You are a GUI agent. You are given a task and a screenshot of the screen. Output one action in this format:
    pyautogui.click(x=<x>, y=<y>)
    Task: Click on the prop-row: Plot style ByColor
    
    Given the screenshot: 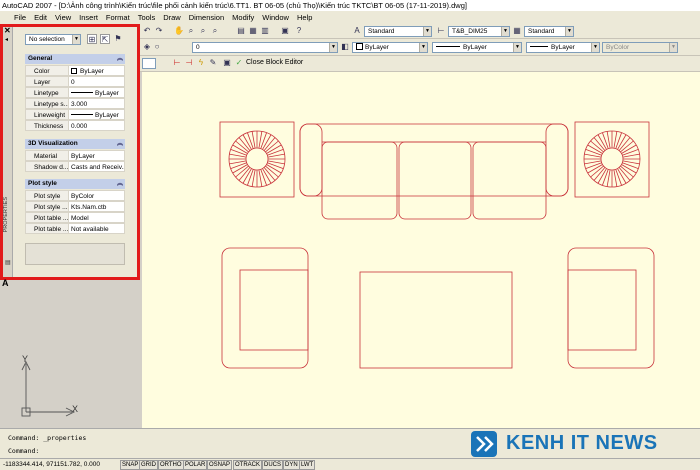 What is the action you would take?
    pyautogui.click(x=75, y=195)
    